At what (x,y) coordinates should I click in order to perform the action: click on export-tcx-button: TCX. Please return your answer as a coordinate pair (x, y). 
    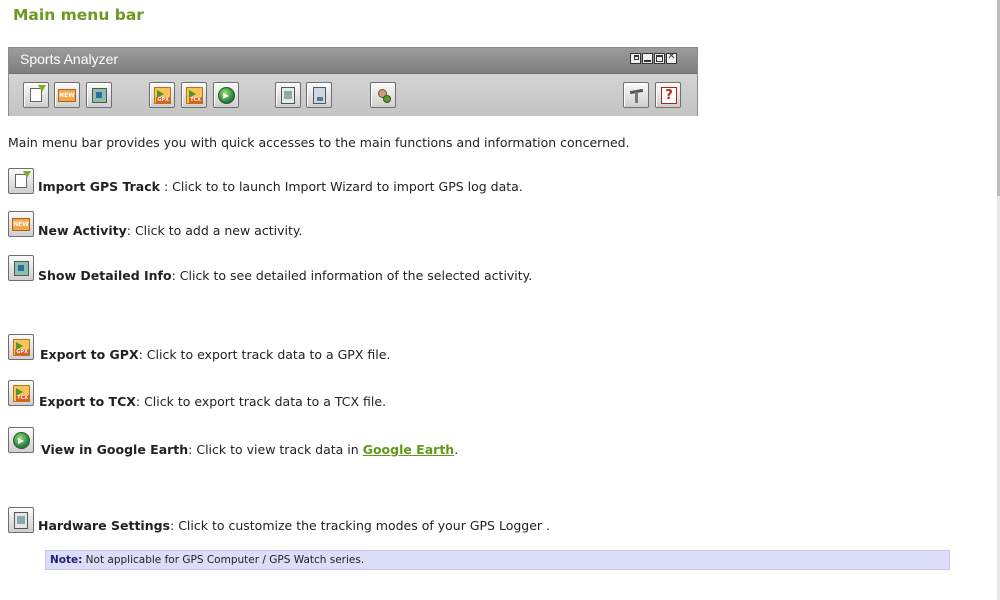
    Looking at the image, I should click on (194, 95).